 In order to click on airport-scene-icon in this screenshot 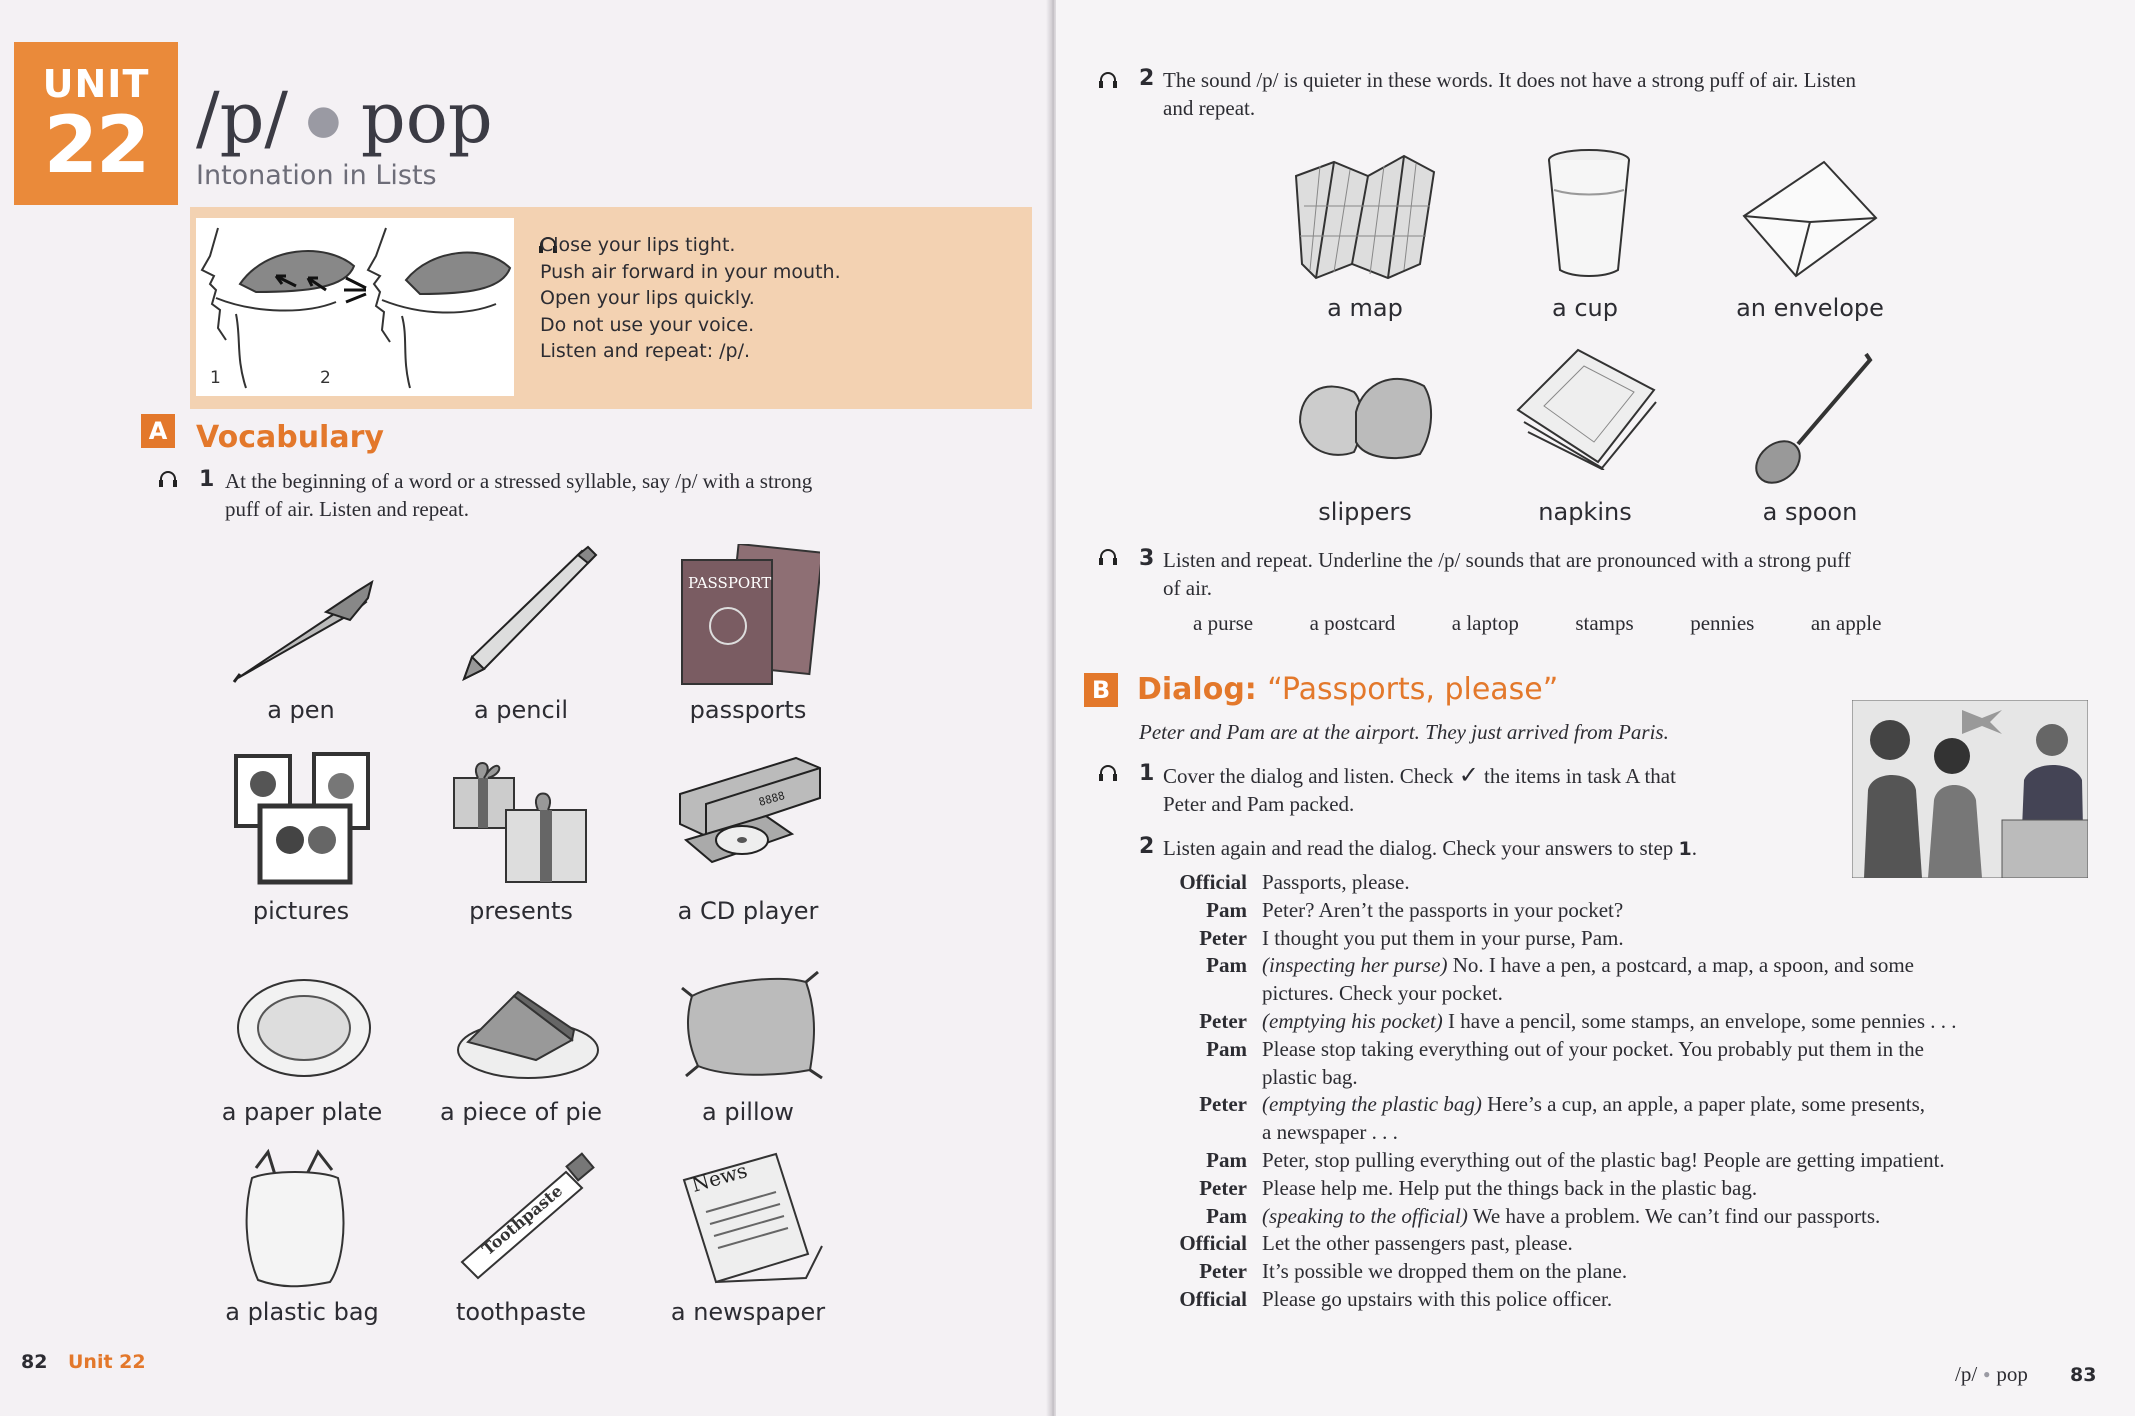, I will do `click(1970, 789)`.